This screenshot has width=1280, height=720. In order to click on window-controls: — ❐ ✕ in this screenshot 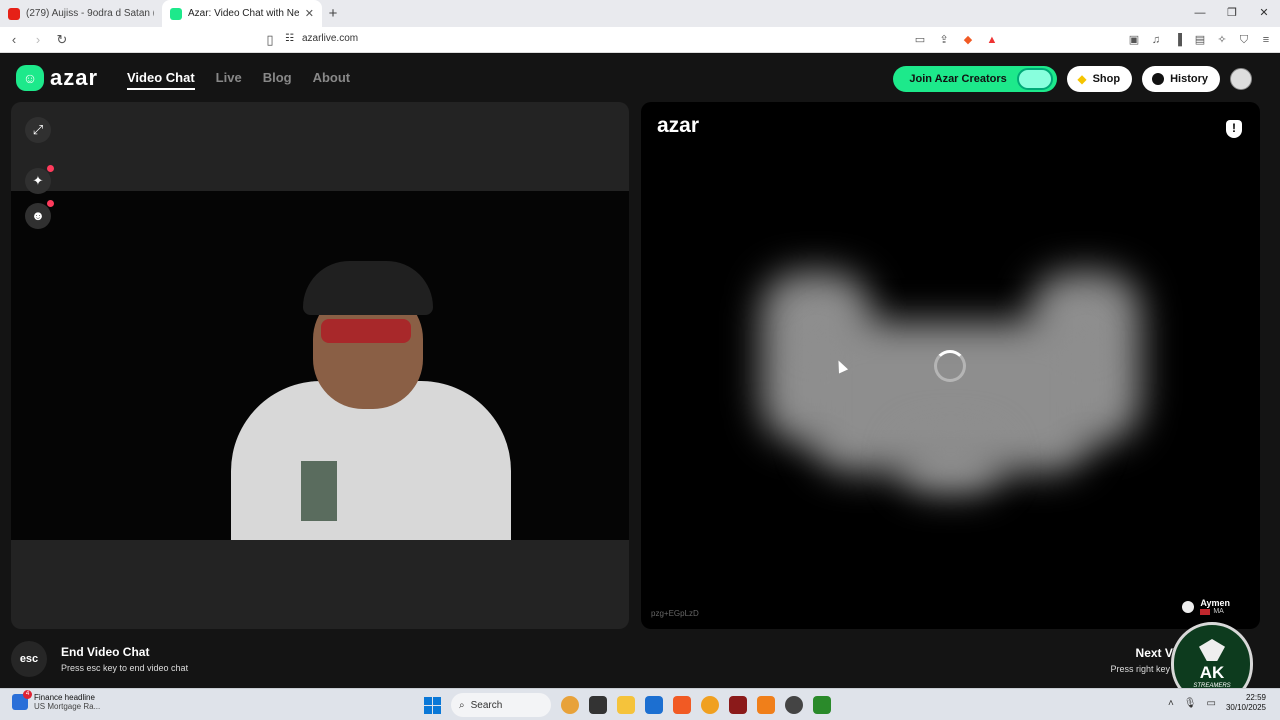, I will do `click(1232, 13)`.